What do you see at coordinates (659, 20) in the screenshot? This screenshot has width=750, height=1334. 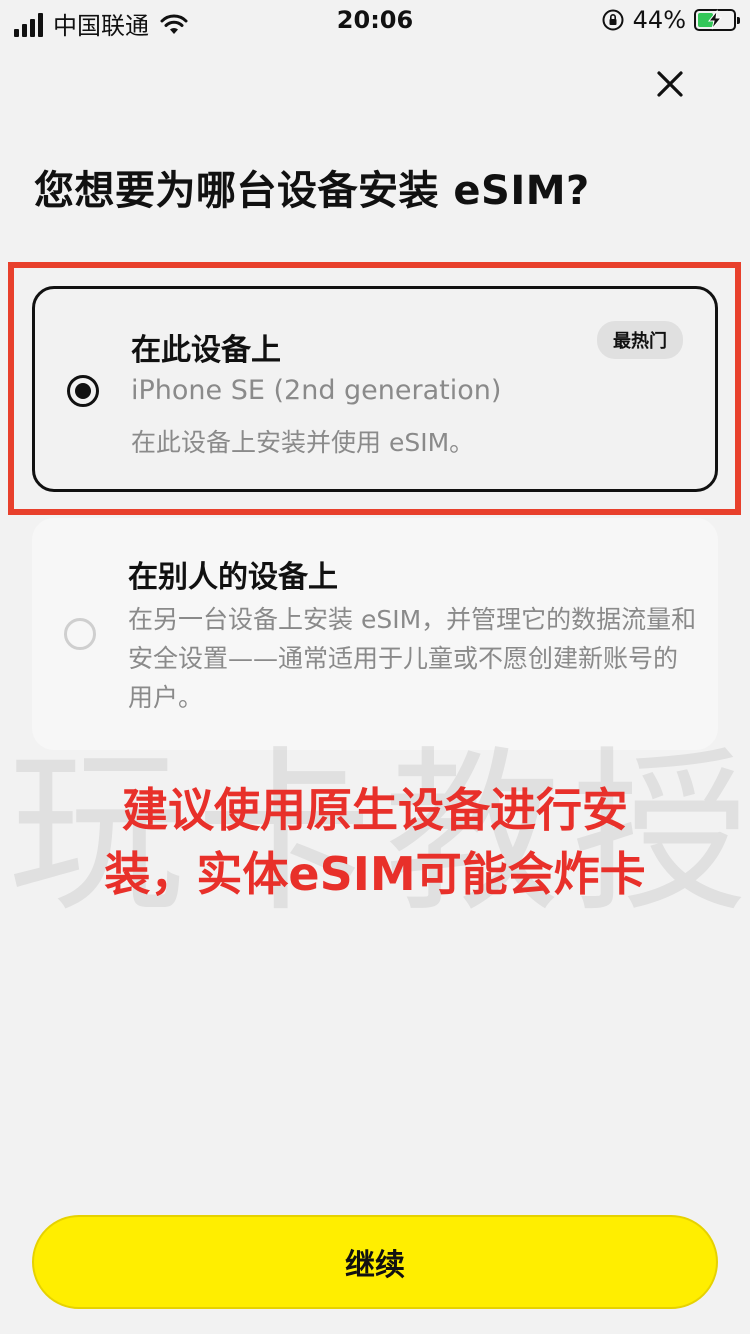 I see `battery-percent: 44%` at bounding box center [659, 20].